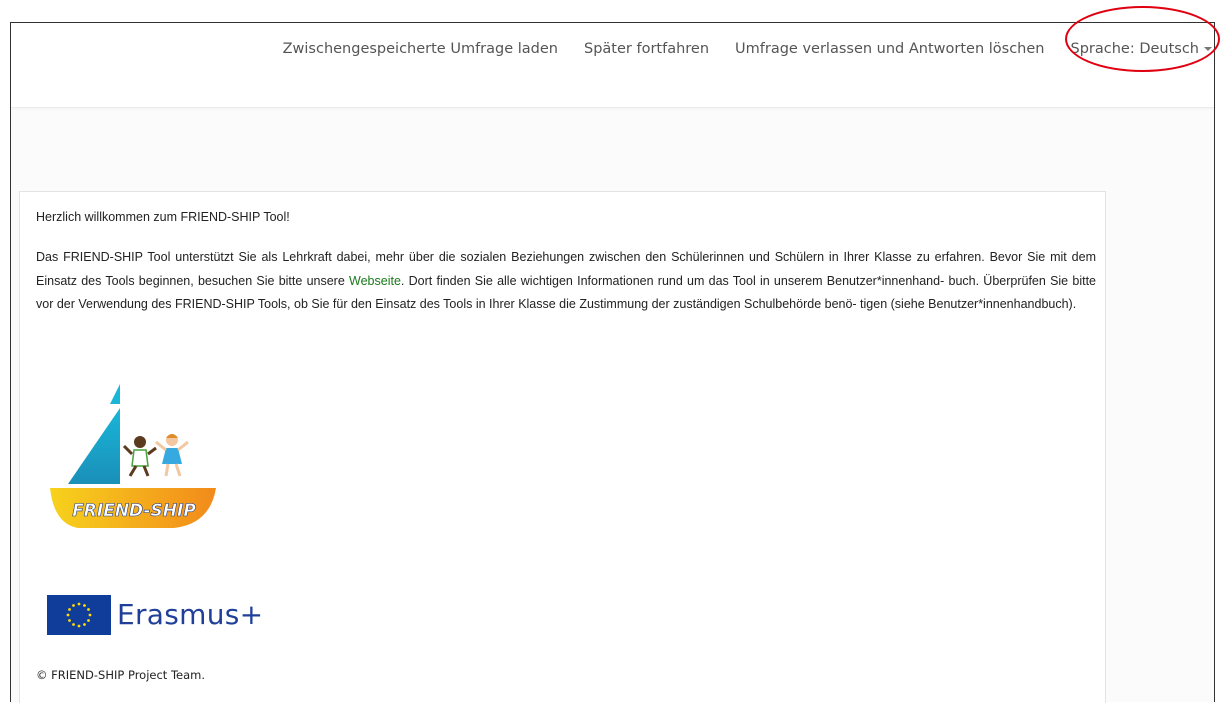 The width and height of the screenshot is (1222, 703). I want to click on language-dropdown: Sprache: Deutsch, so click(1135, 49).